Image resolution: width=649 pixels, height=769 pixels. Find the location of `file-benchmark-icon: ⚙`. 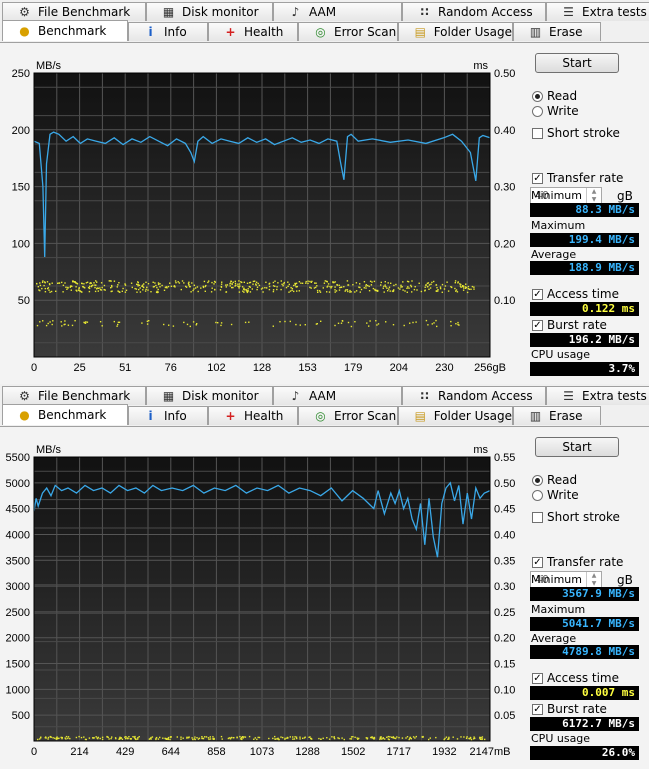

file-benchmark-icon: ⚙ is located at coordinates (24, 12).